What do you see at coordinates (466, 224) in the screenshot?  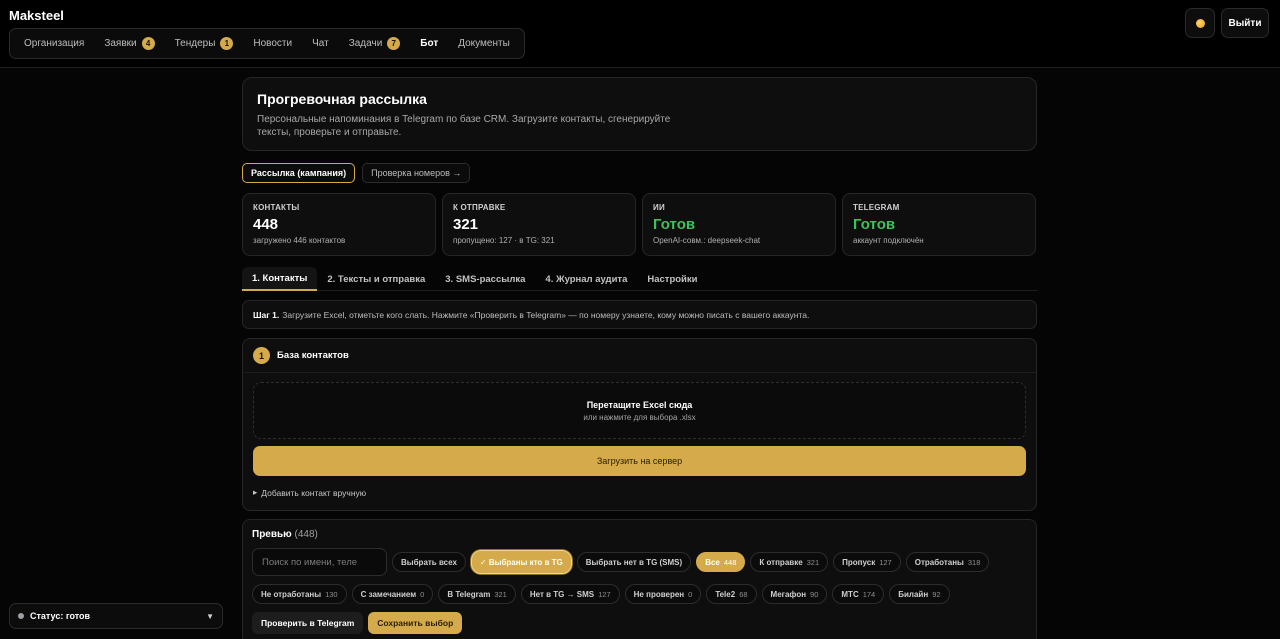 I see `stat-value: 321` at bounding box center [466, 224].